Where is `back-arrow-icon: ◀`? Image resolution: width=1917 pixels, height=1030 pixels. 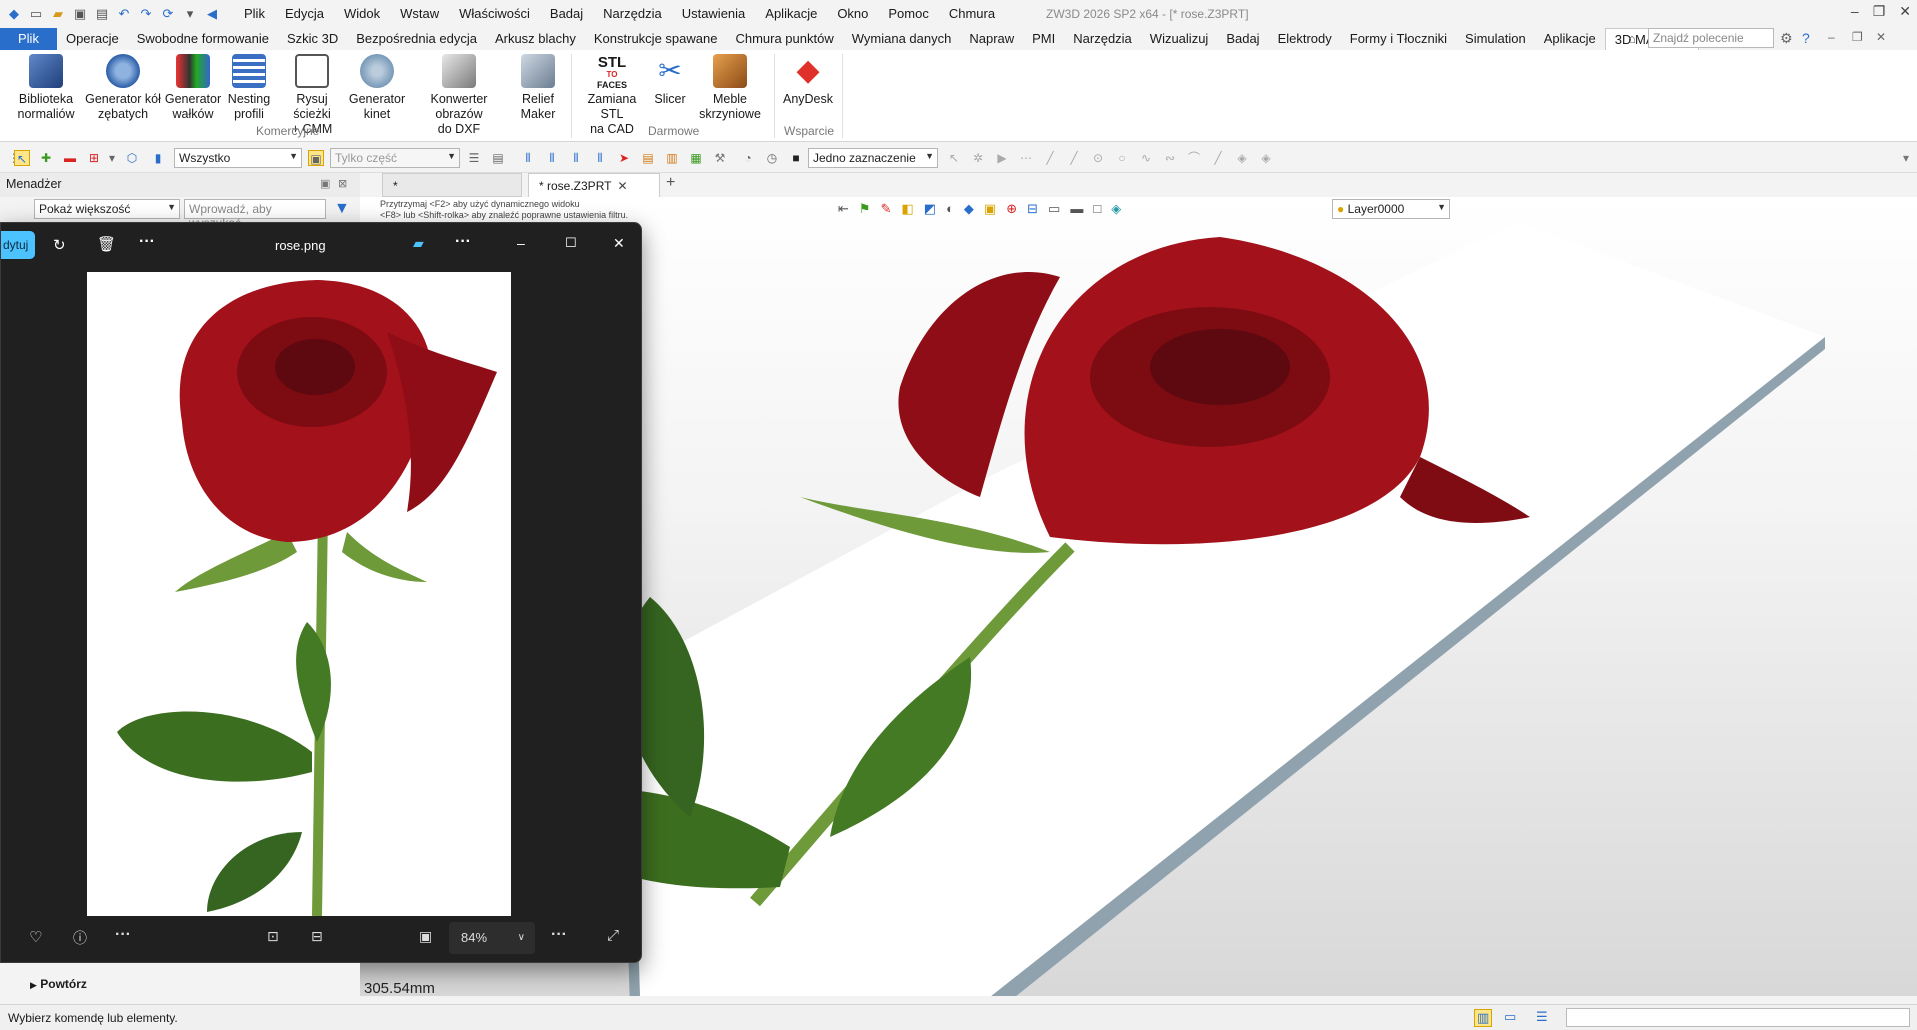
back-arrow-icon: ◀ is located at coordinates (212, 14).